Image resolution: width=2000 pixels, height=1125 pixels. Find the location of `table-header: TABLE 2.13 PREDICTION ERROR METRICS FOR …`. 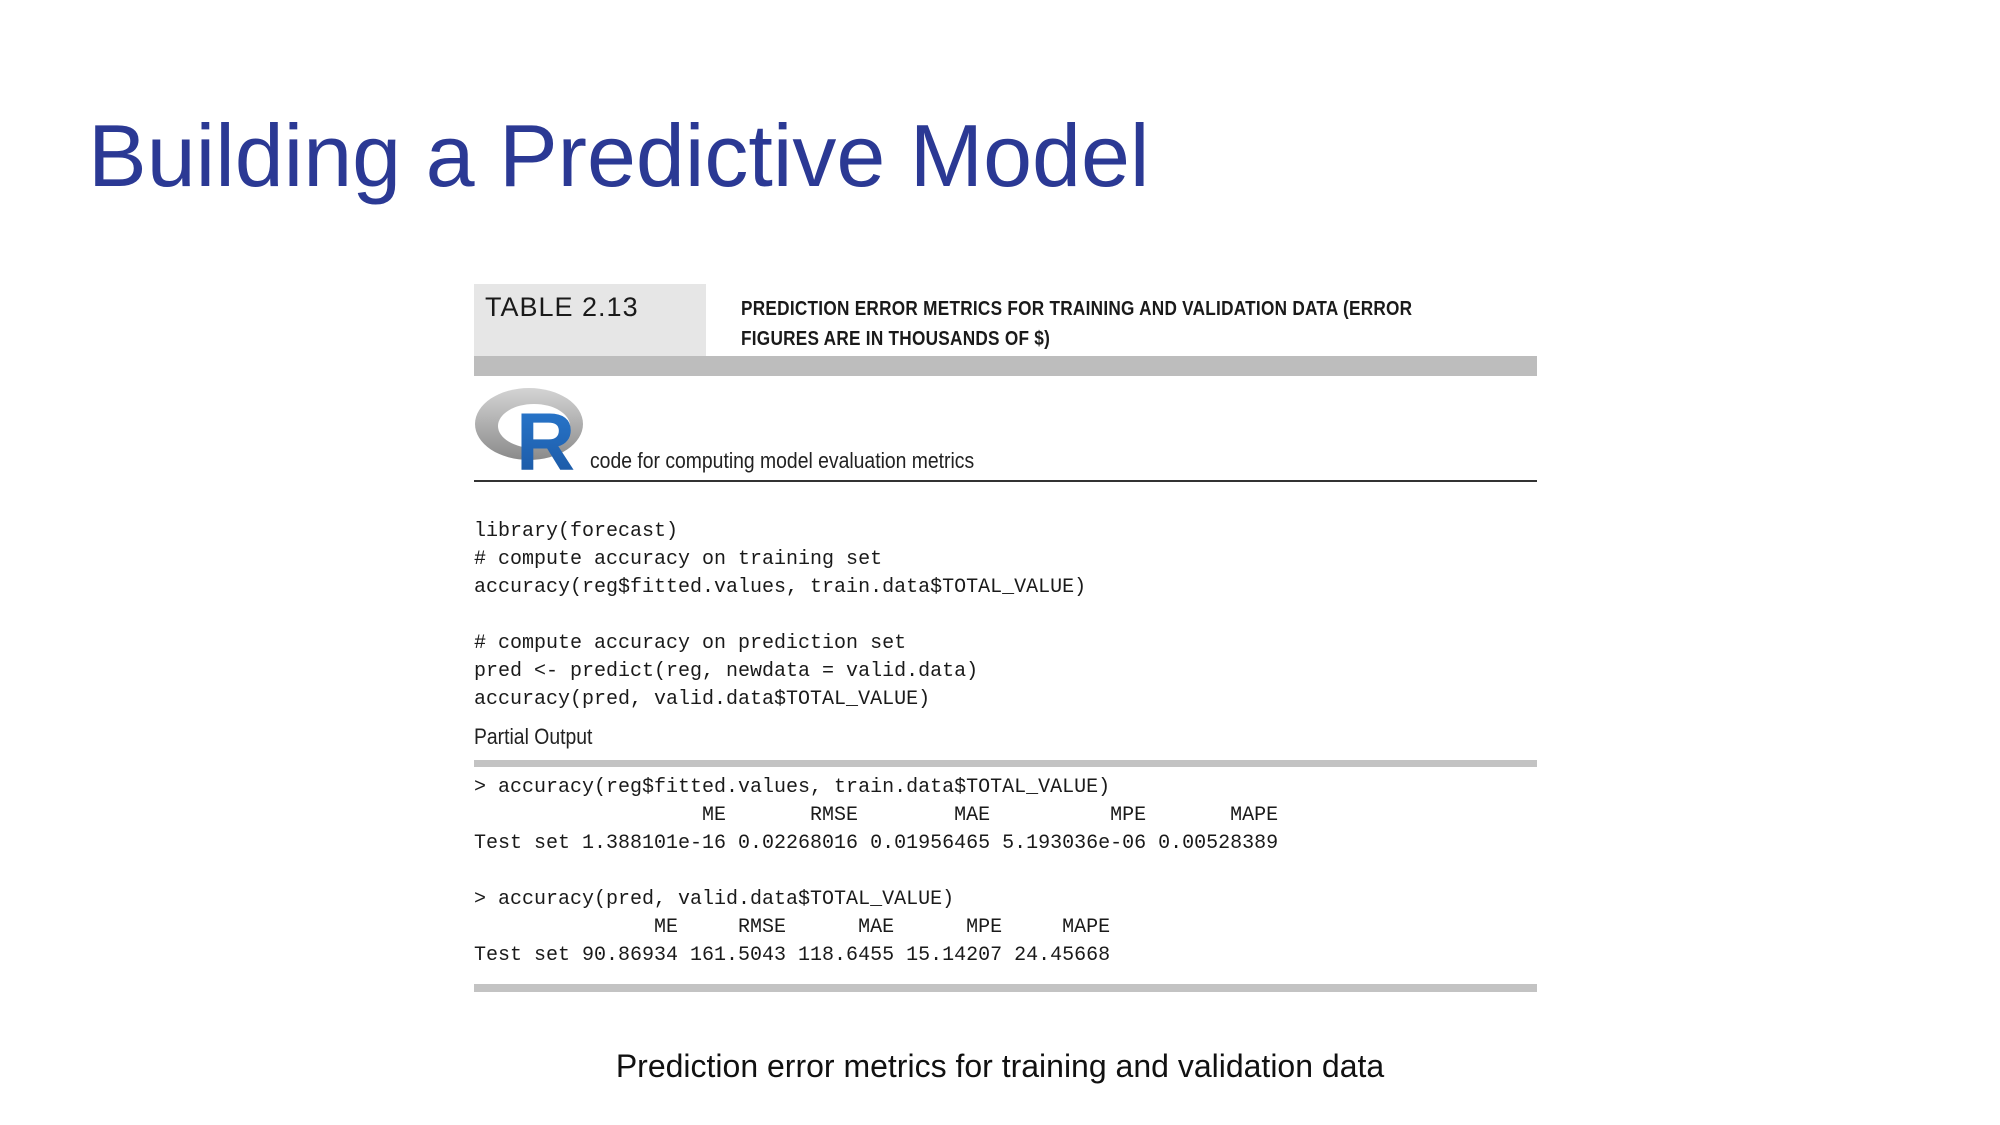

table-header: TABLE 2.13 PREDICTION ERROR METRICS FOR … is located at coordinates (1005, 330).